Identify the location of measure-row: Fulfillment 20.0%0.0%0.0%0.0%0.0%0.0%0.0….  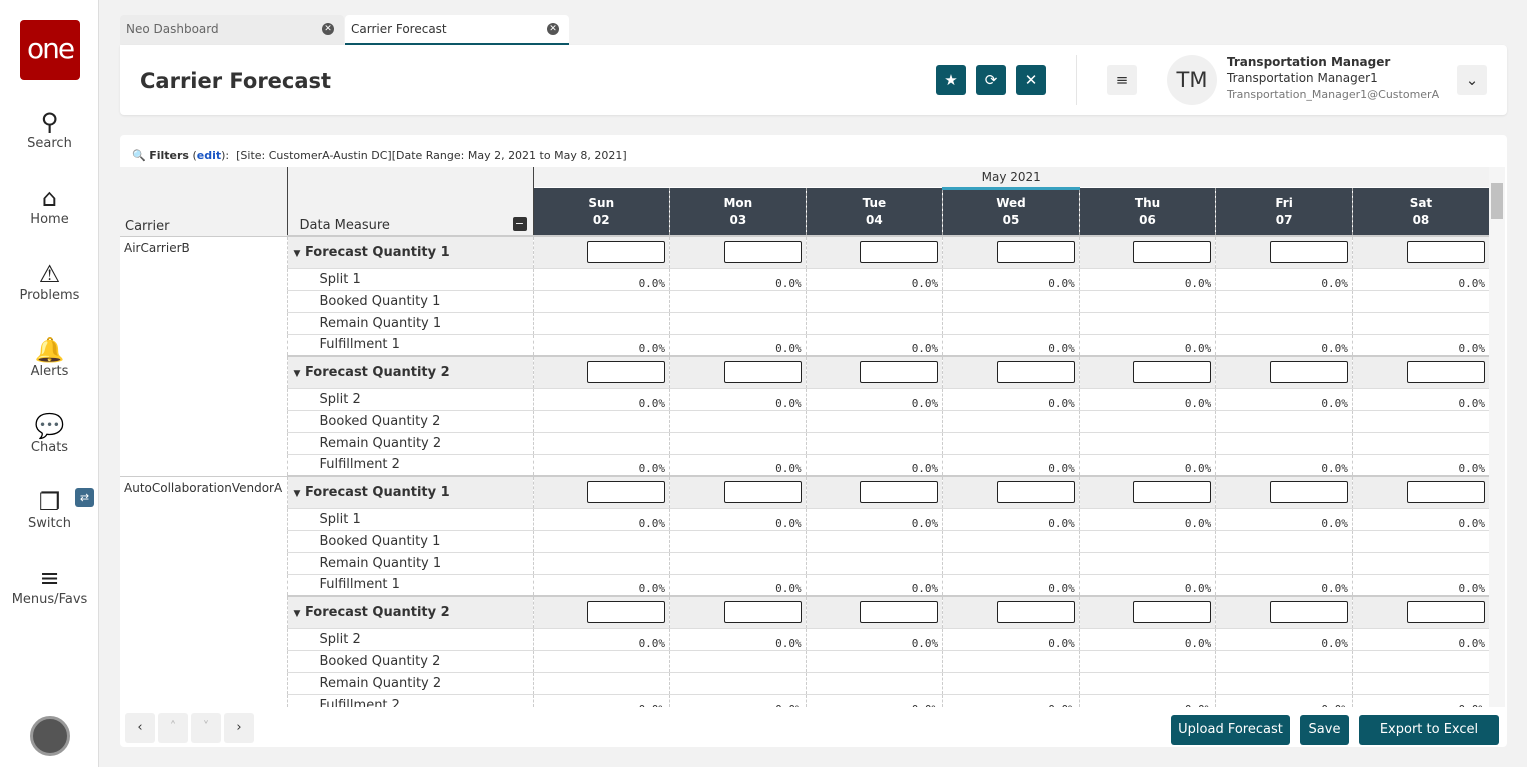
(804, 465).